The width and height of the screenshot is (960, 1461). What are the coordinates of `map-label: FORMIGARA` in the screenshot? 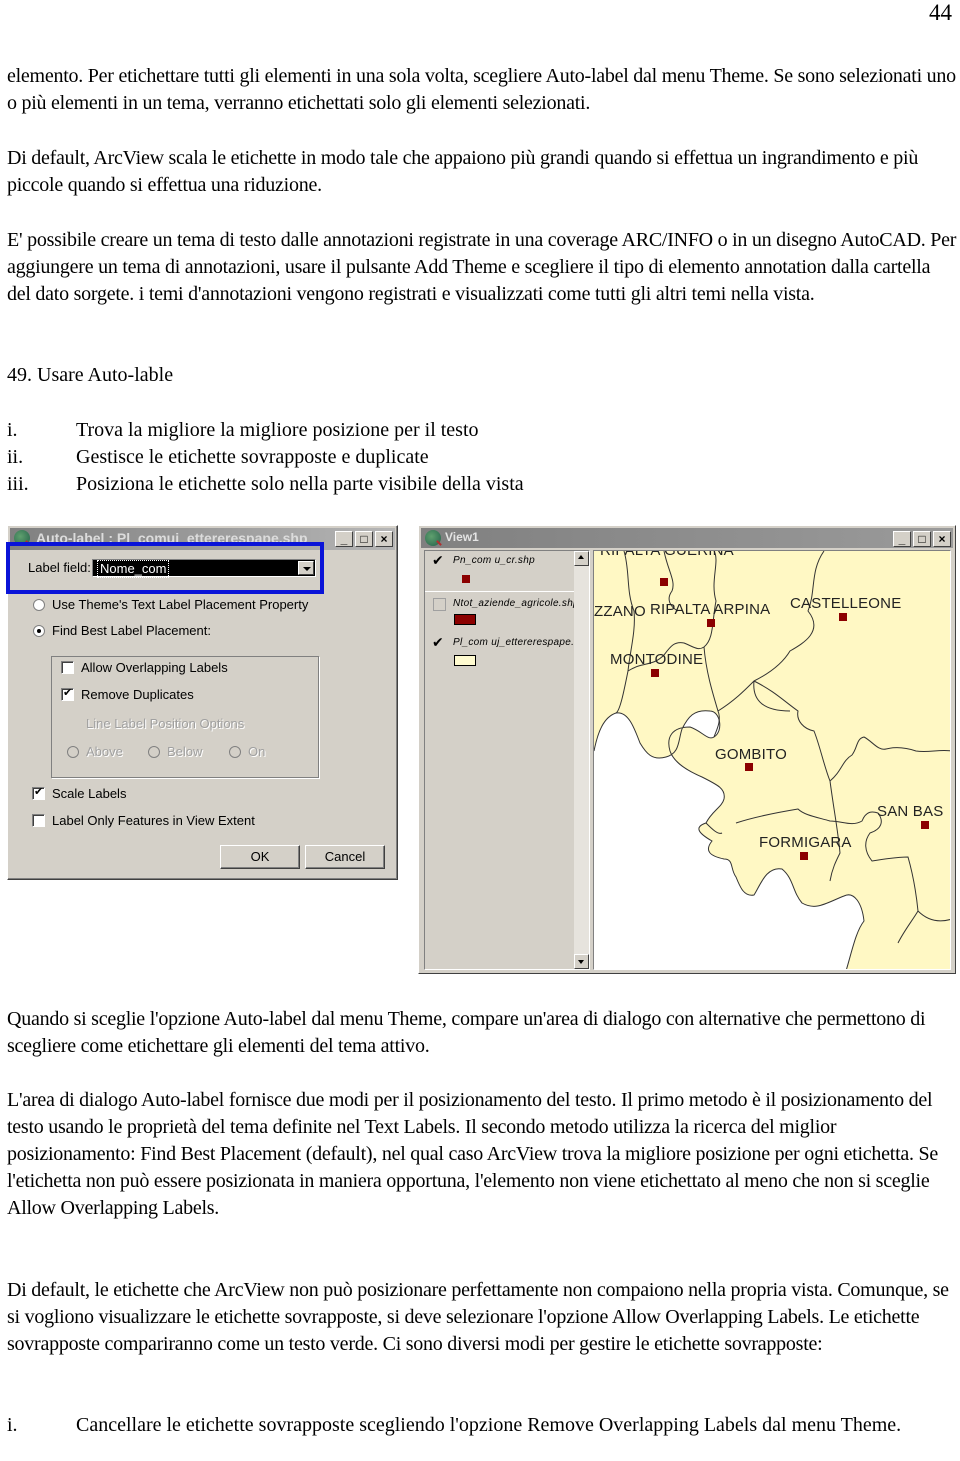 It's located at (805, 842).